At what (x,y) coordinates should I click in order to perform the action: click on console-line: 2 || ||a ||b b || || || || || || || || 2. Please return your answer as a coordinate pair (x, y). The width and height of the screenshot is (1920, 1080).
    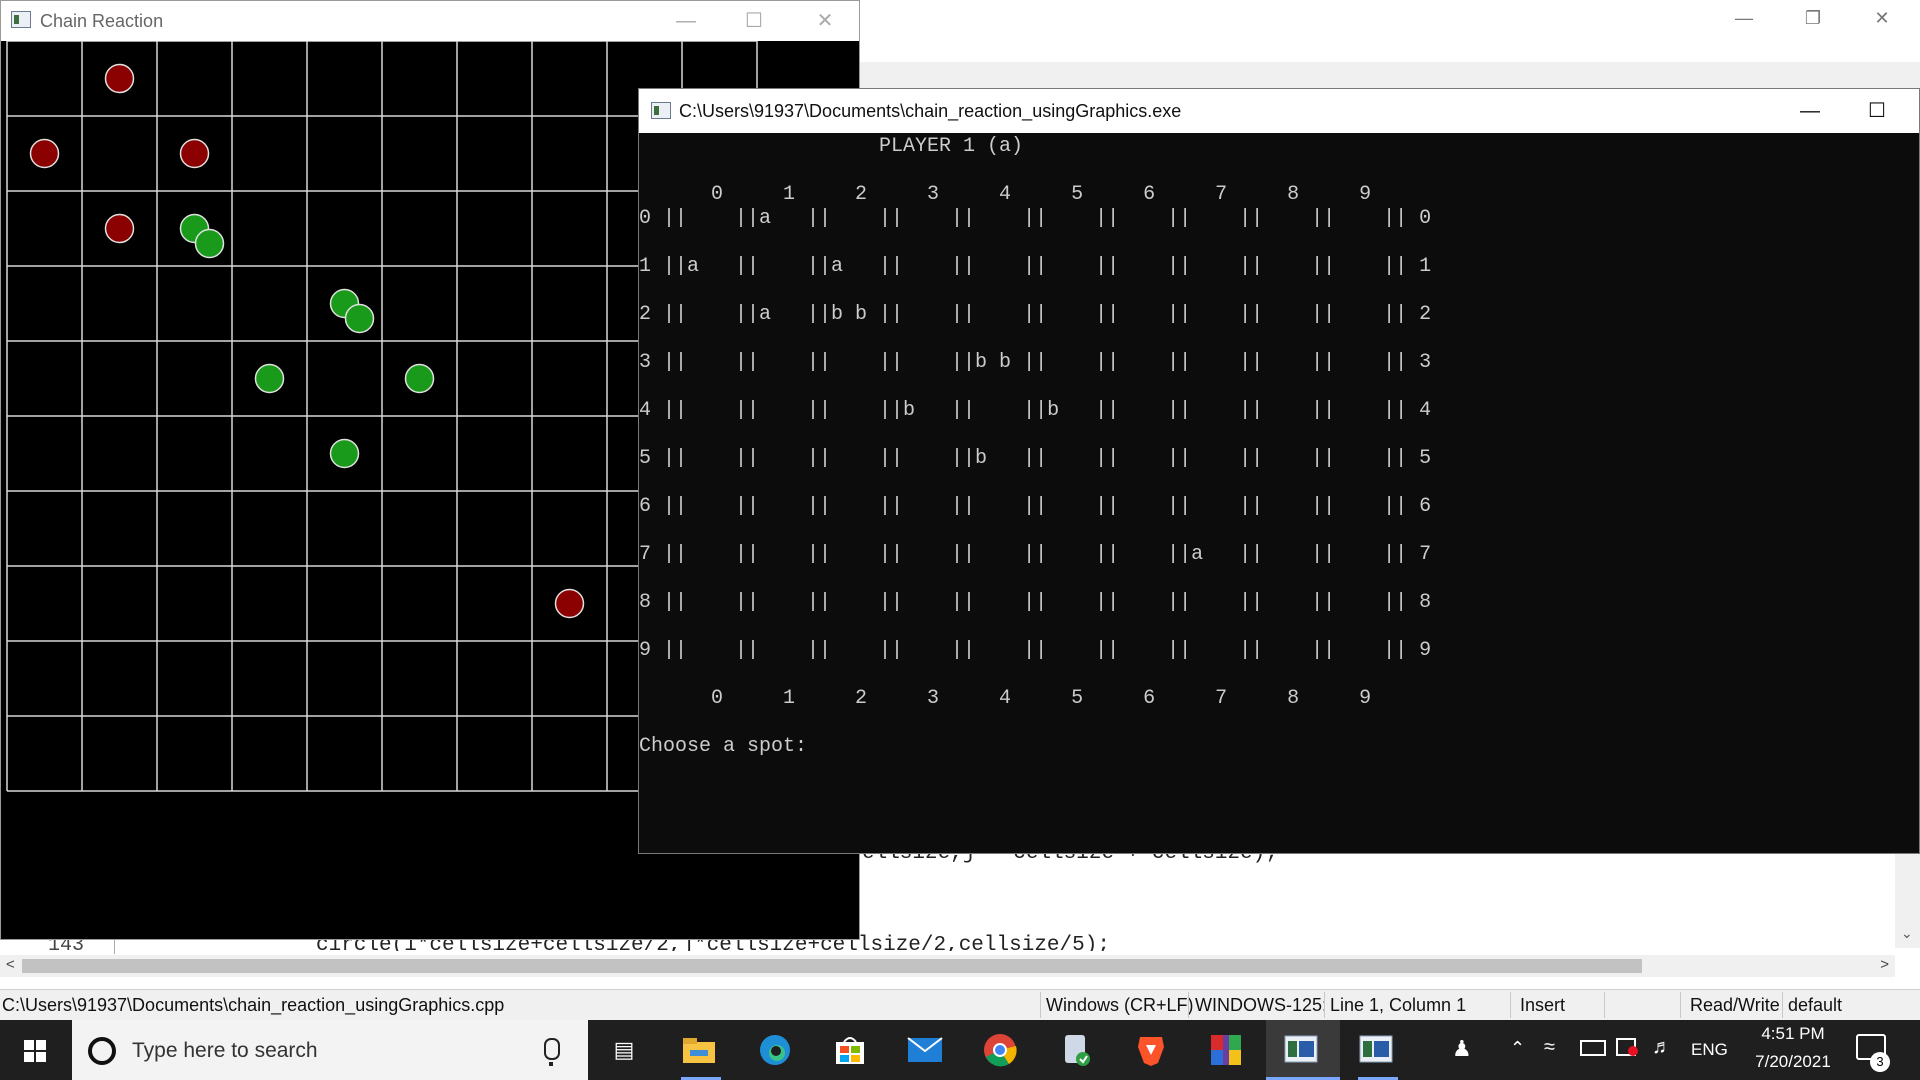
    Looking at the image, I should click on (1035, 314).